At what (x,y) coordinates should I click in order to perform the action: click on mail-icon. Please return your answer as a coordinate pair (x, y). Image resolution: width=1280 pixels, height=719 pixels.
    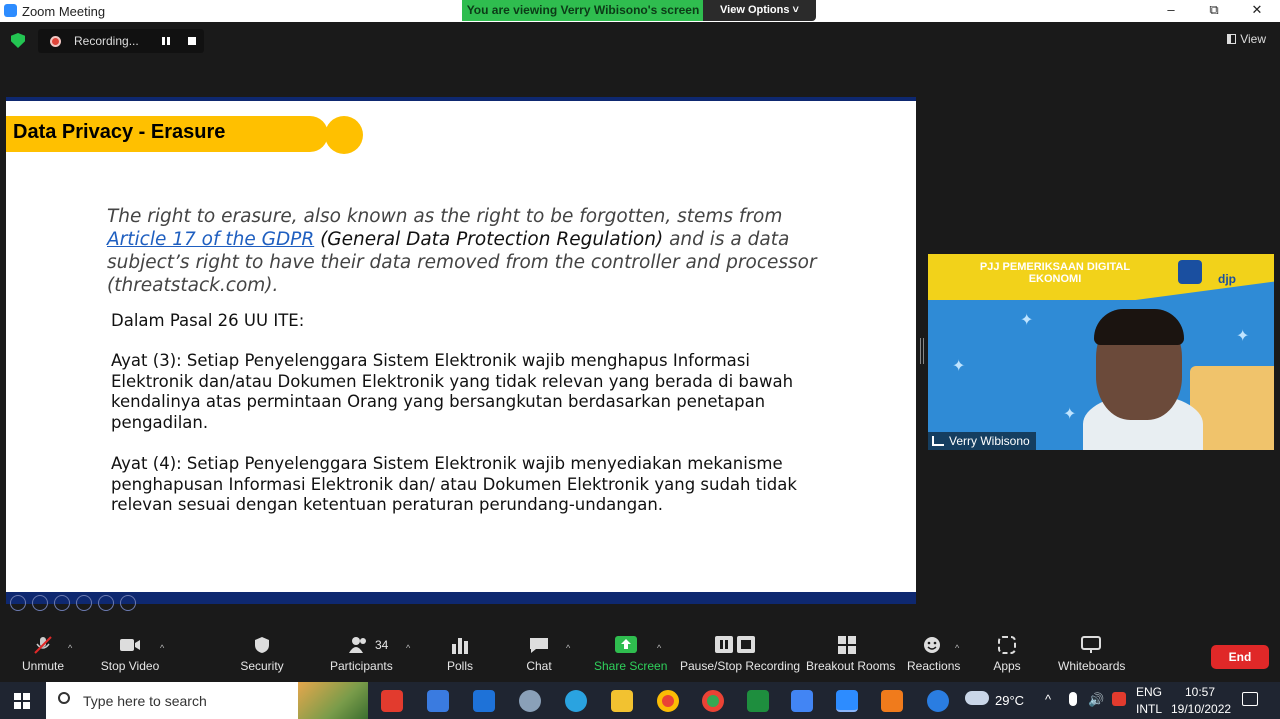
    Looking at the image, I should click on (484, 701).